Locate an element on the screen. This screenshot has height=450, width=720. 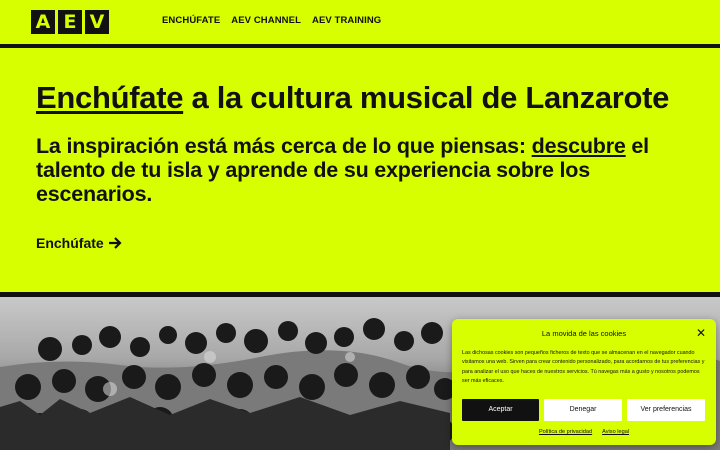
deny-cookies-button: Denegar is located at coordinates (583, 410).